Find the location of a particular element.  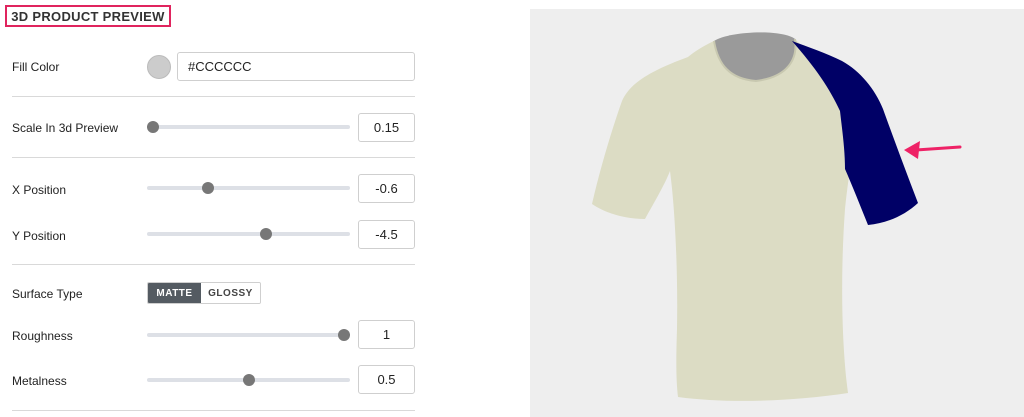

scale-value-input: 0.15 is located at coordinates (386, 127).